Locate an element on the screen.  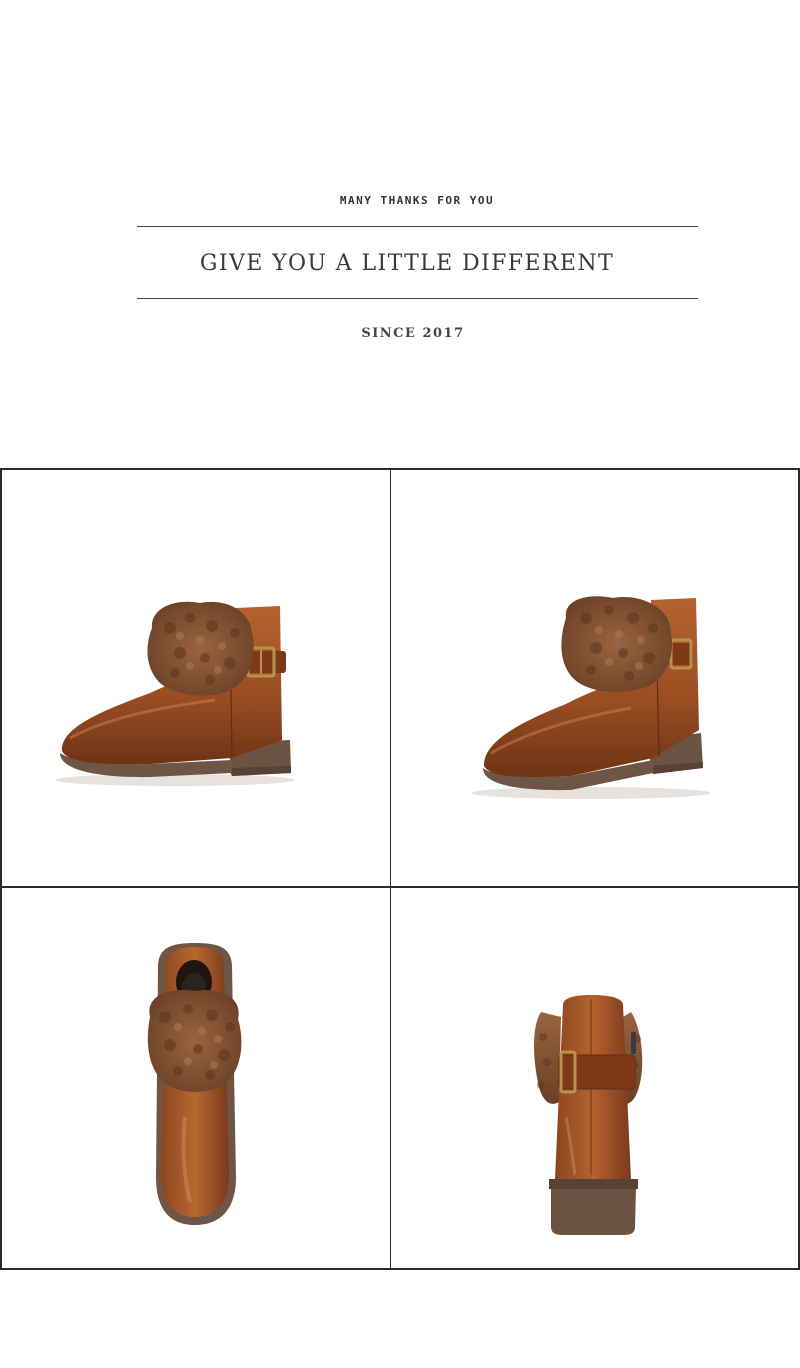
boot-side-right-illustration is located at coordinates (591, 697).